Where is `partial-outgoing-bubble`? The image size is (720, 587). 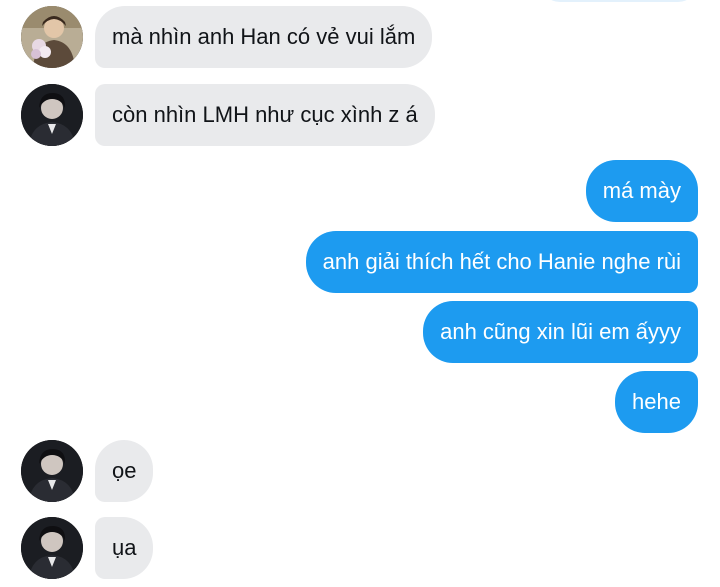 partial-outgoing-bubble is located at coordinates (619, 1).